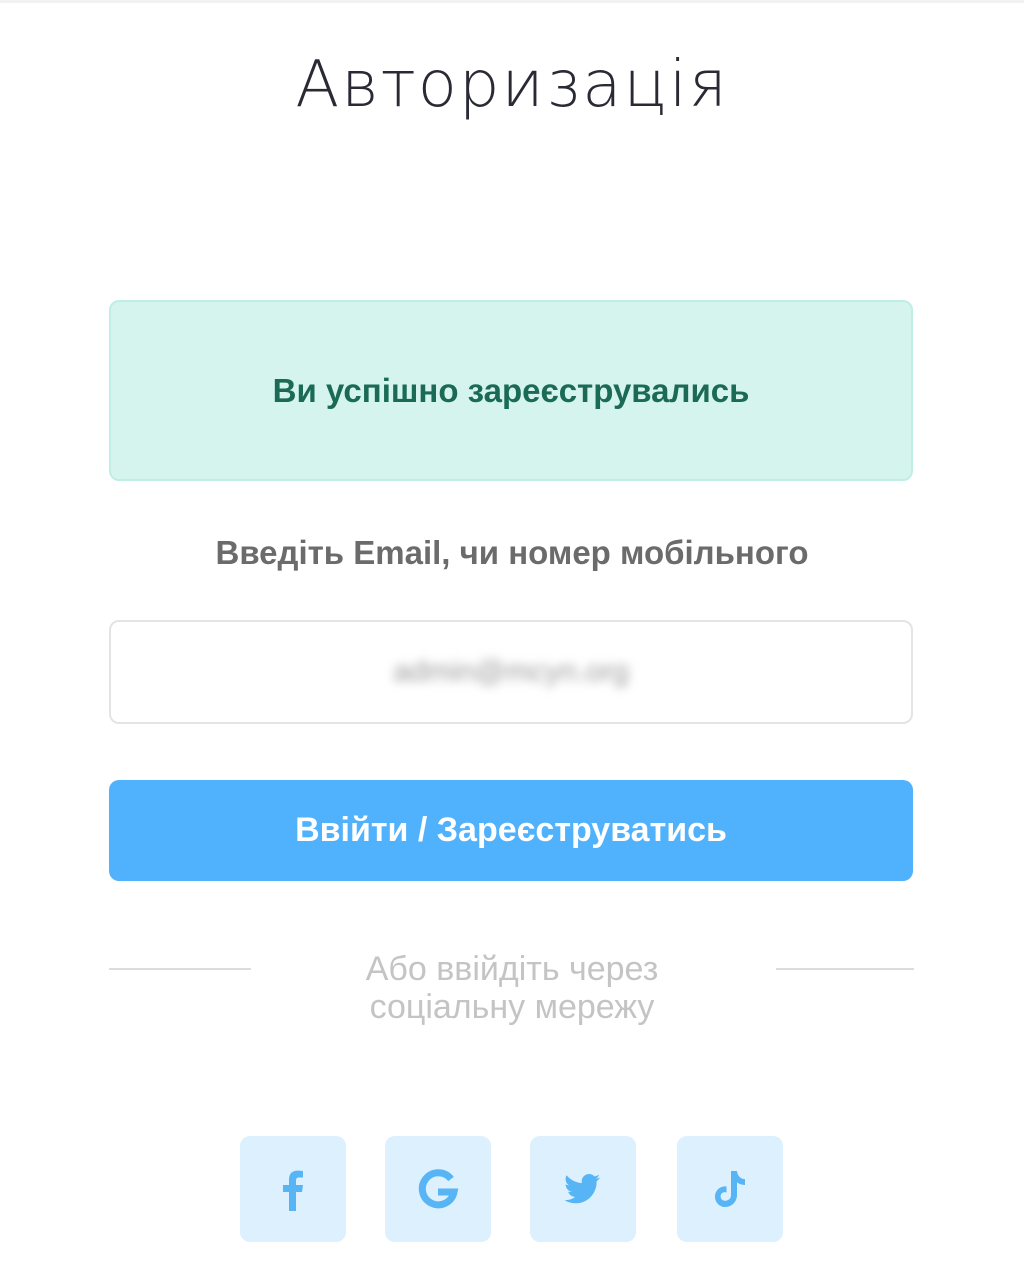 This screenshot has width=1024, height=1283. Describe the element at coordinates (512, 1) in the screenshot. I see `top-divider` at that location.